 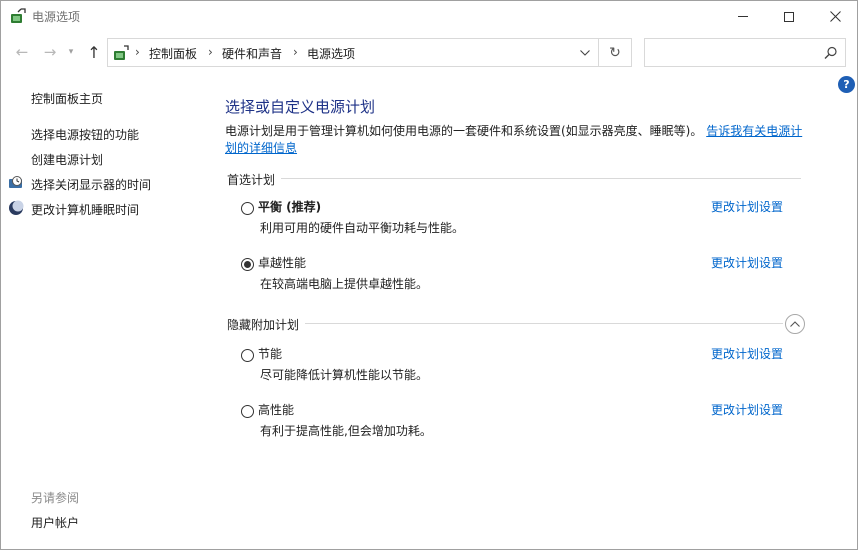 What do you see at coordinates (91, 184) in the screenshot?
I see `display-off-time-link: 选择关闭显示器的时间` at bounding box center [91, 184].